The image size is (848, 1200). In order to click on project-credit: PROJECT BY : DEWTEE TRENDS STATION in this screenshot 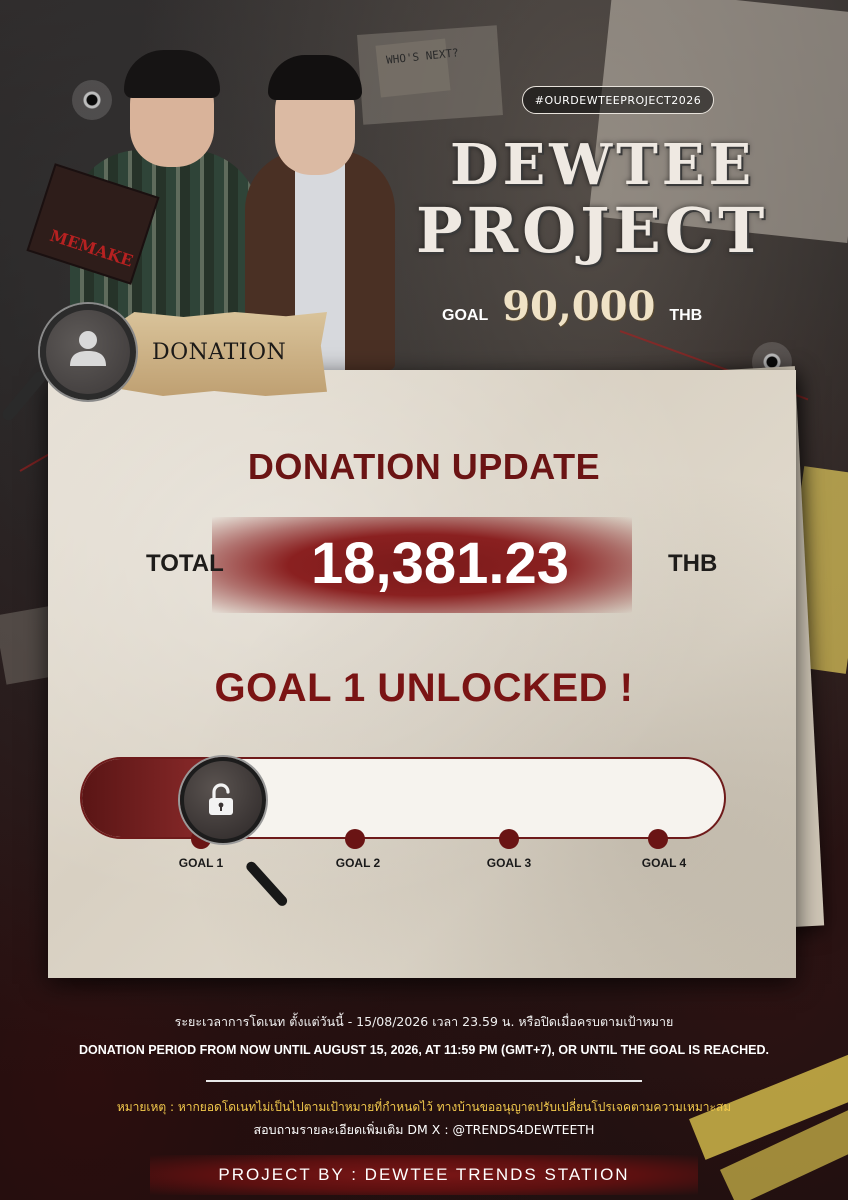, I will do `click(424, 1174)`.